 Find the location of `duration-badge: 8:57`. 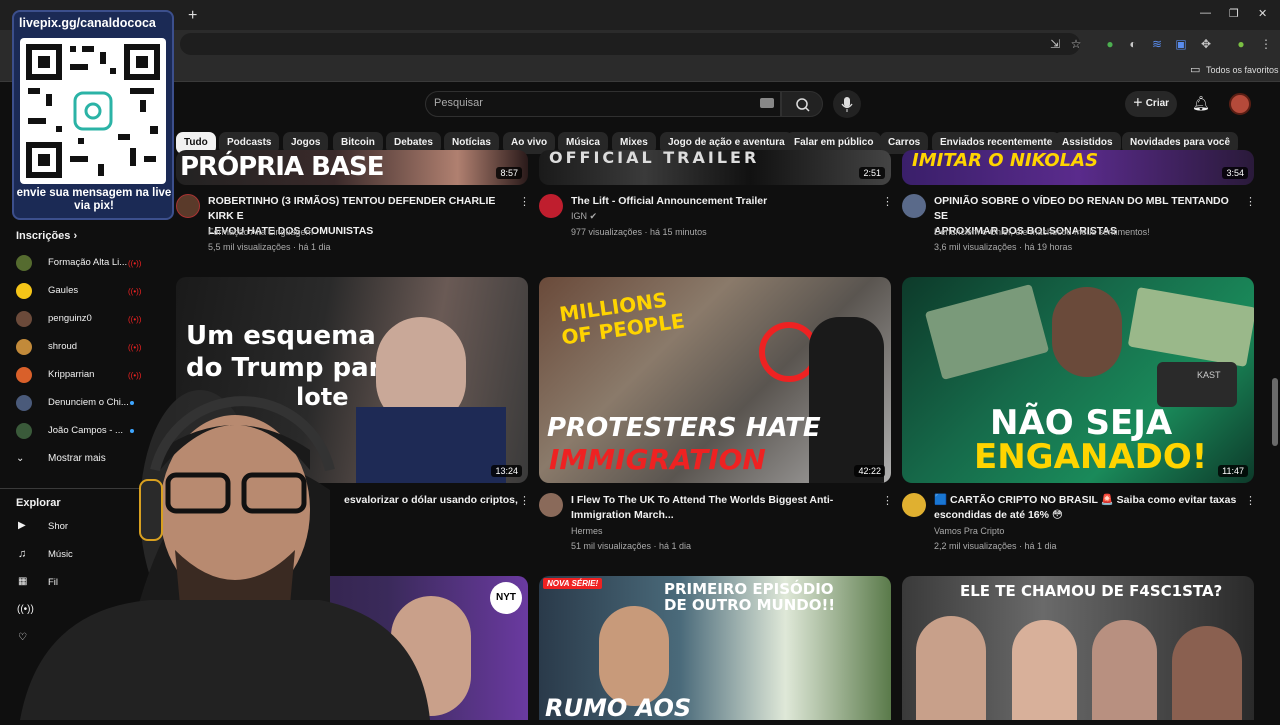

duration-badge: 8:57 is located at coordinates (509, 173).